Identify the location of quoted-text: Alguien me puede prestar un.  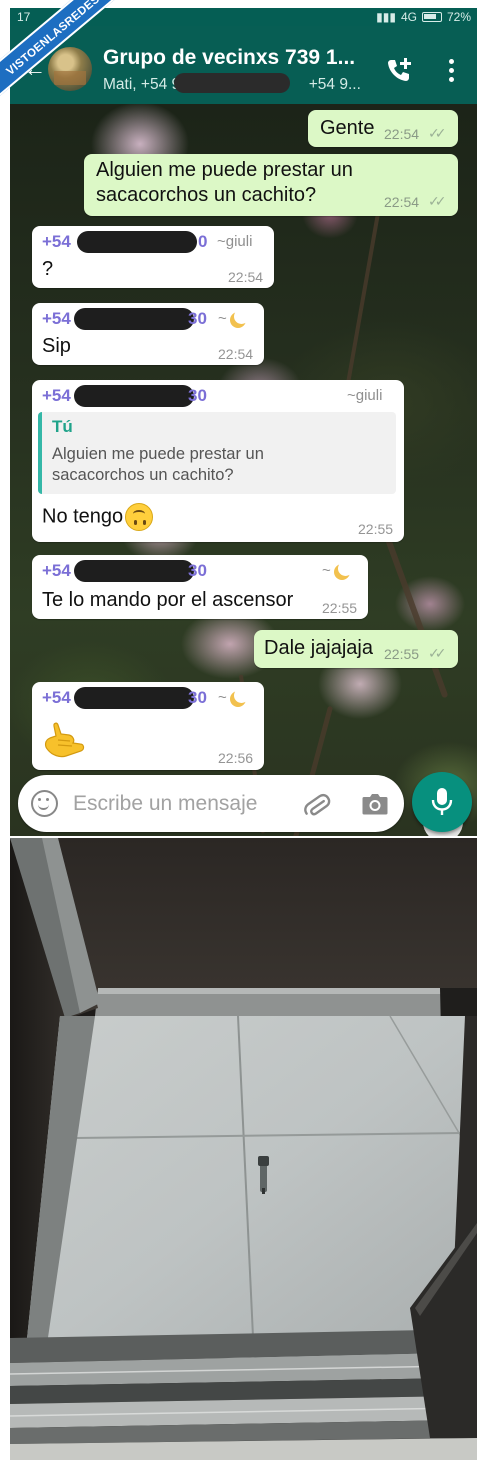
(158, 454).